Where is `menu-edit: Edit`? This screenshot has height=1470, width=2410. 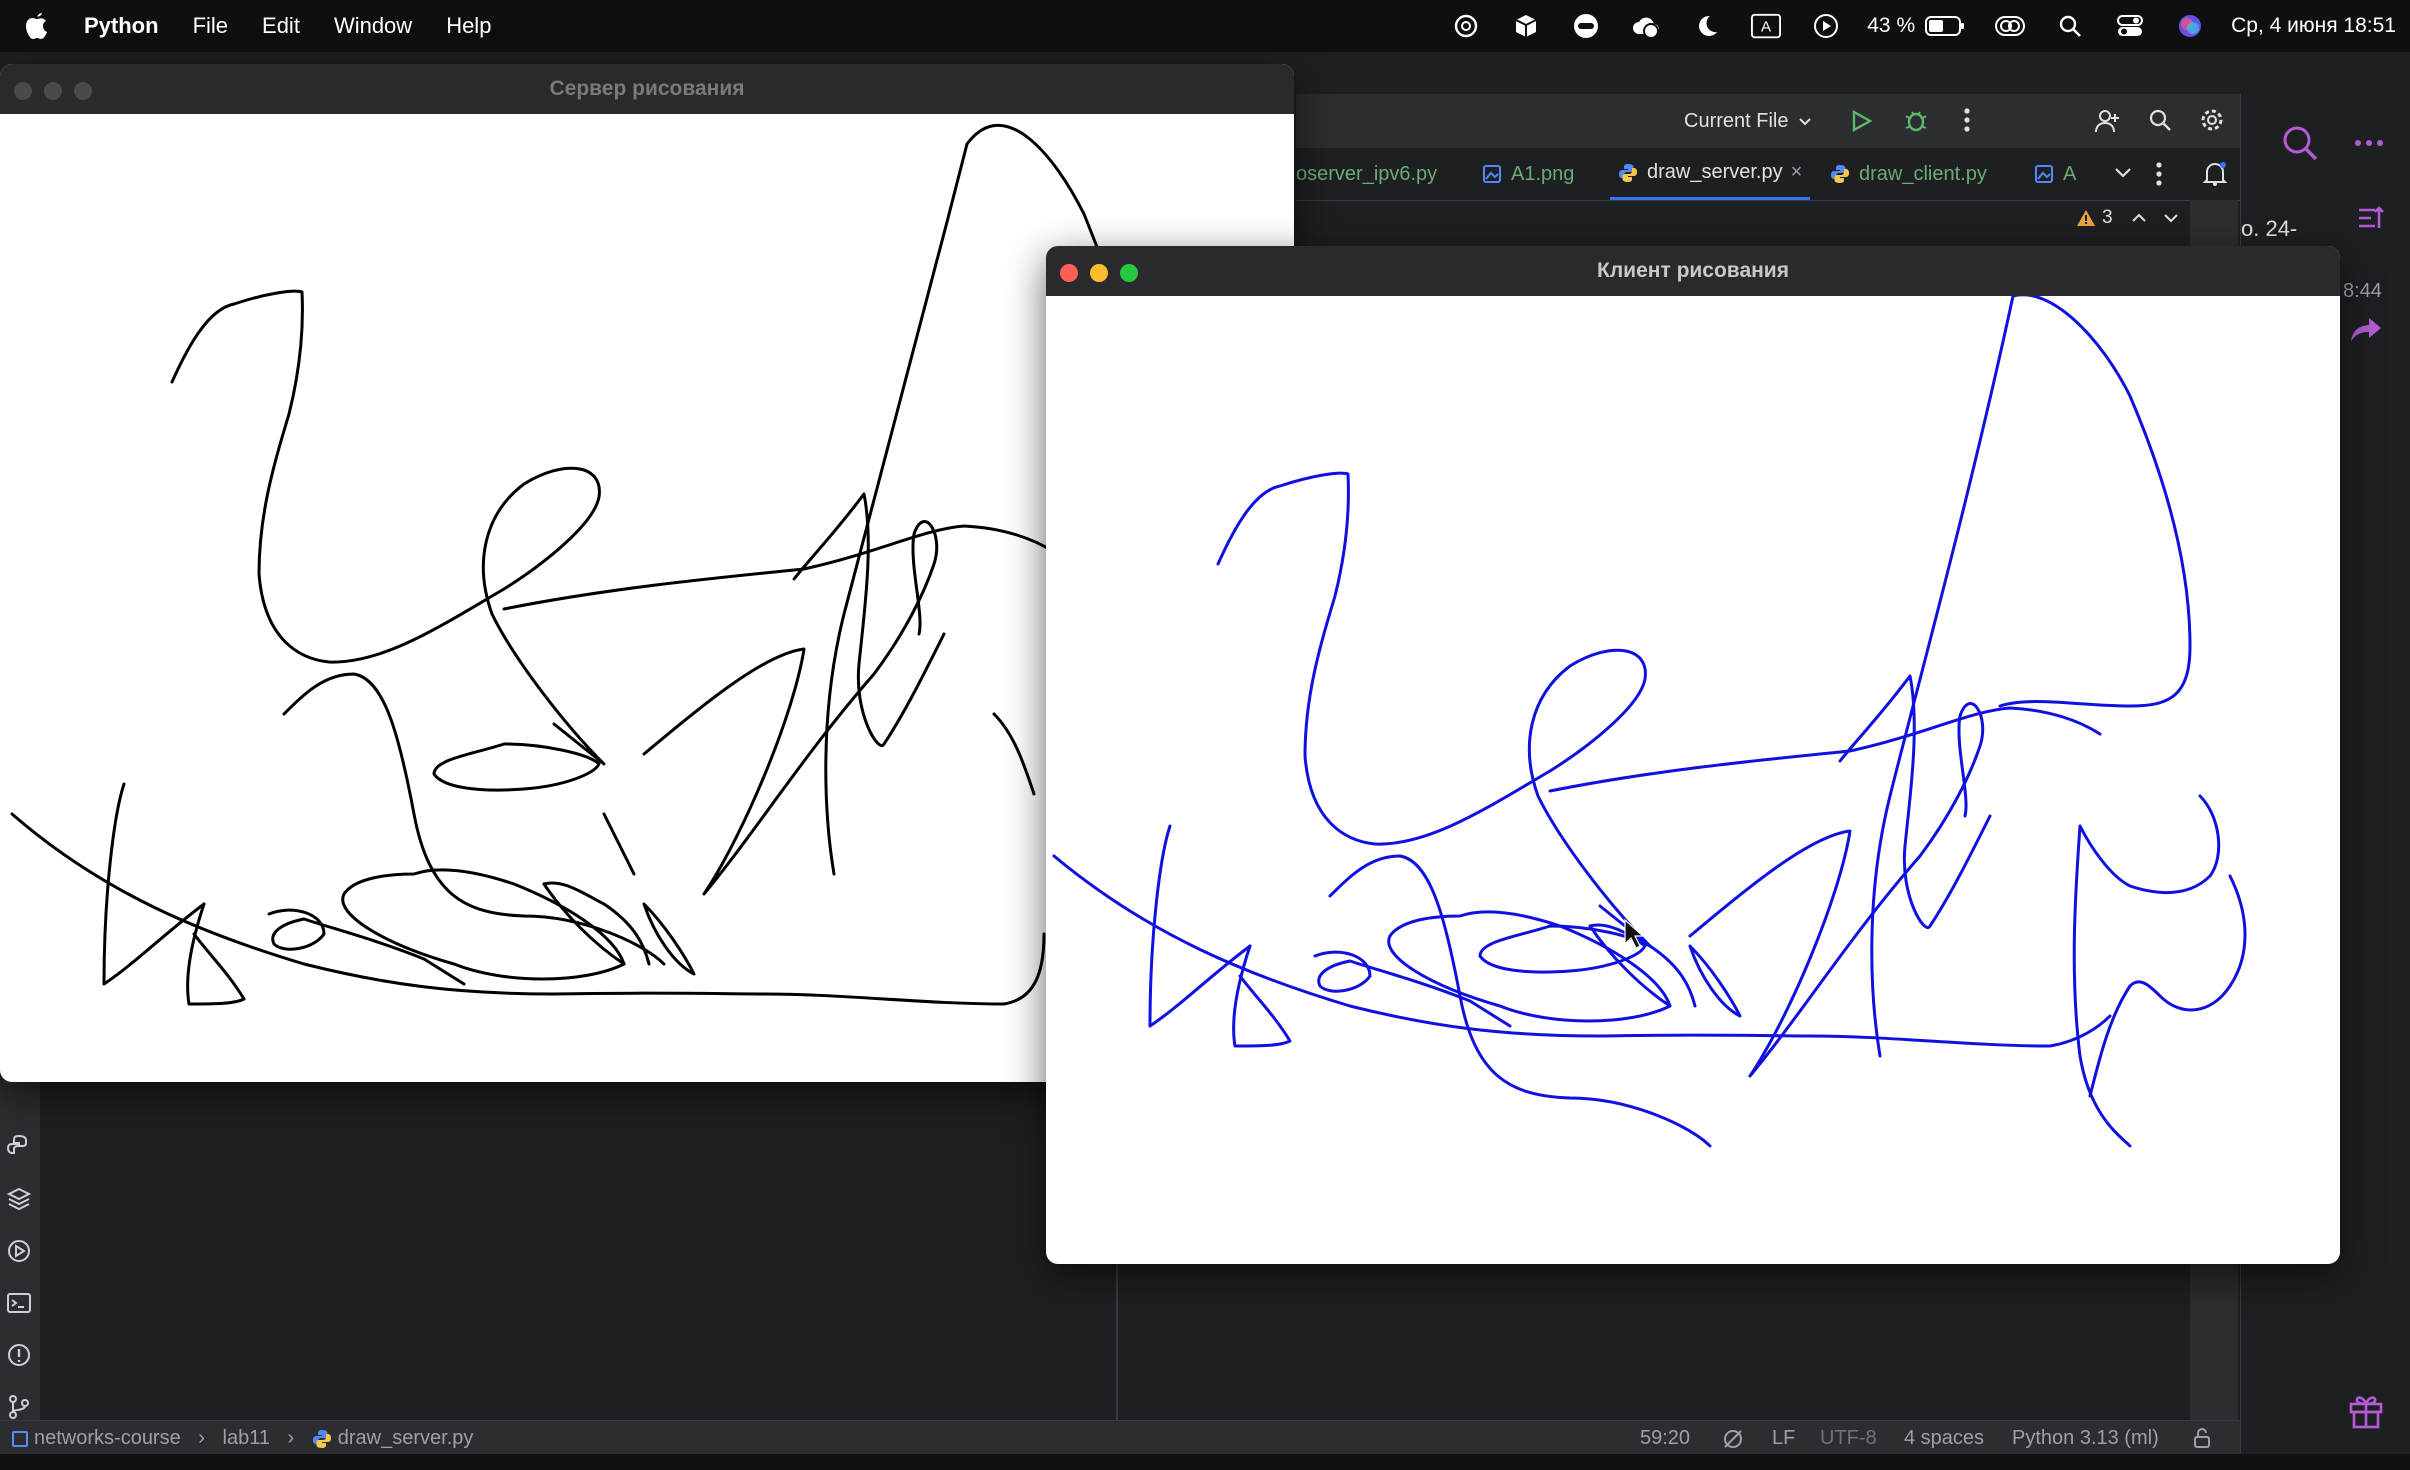 menu-edit: Edit is located at coordinates (281, 26).